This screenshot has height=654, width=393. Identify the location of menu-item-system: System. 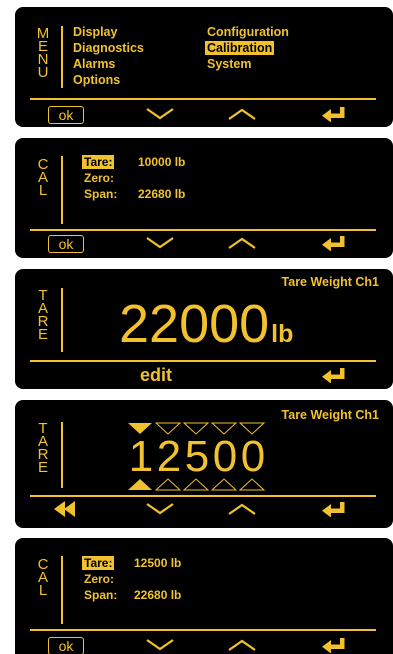
(229, 64).